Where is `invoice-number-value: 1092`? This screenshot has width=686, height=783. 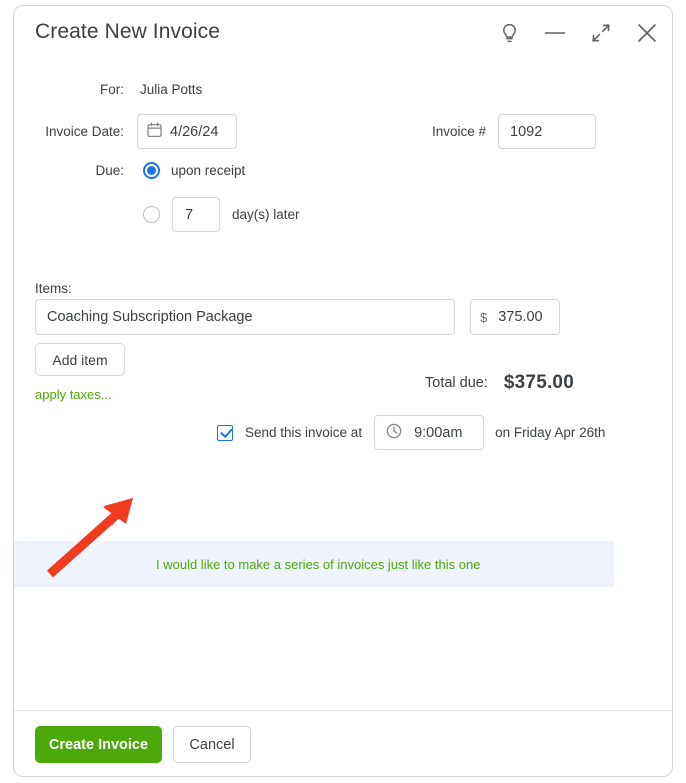 invoice-number-value: 1092 is located at coordinates (526, 131).